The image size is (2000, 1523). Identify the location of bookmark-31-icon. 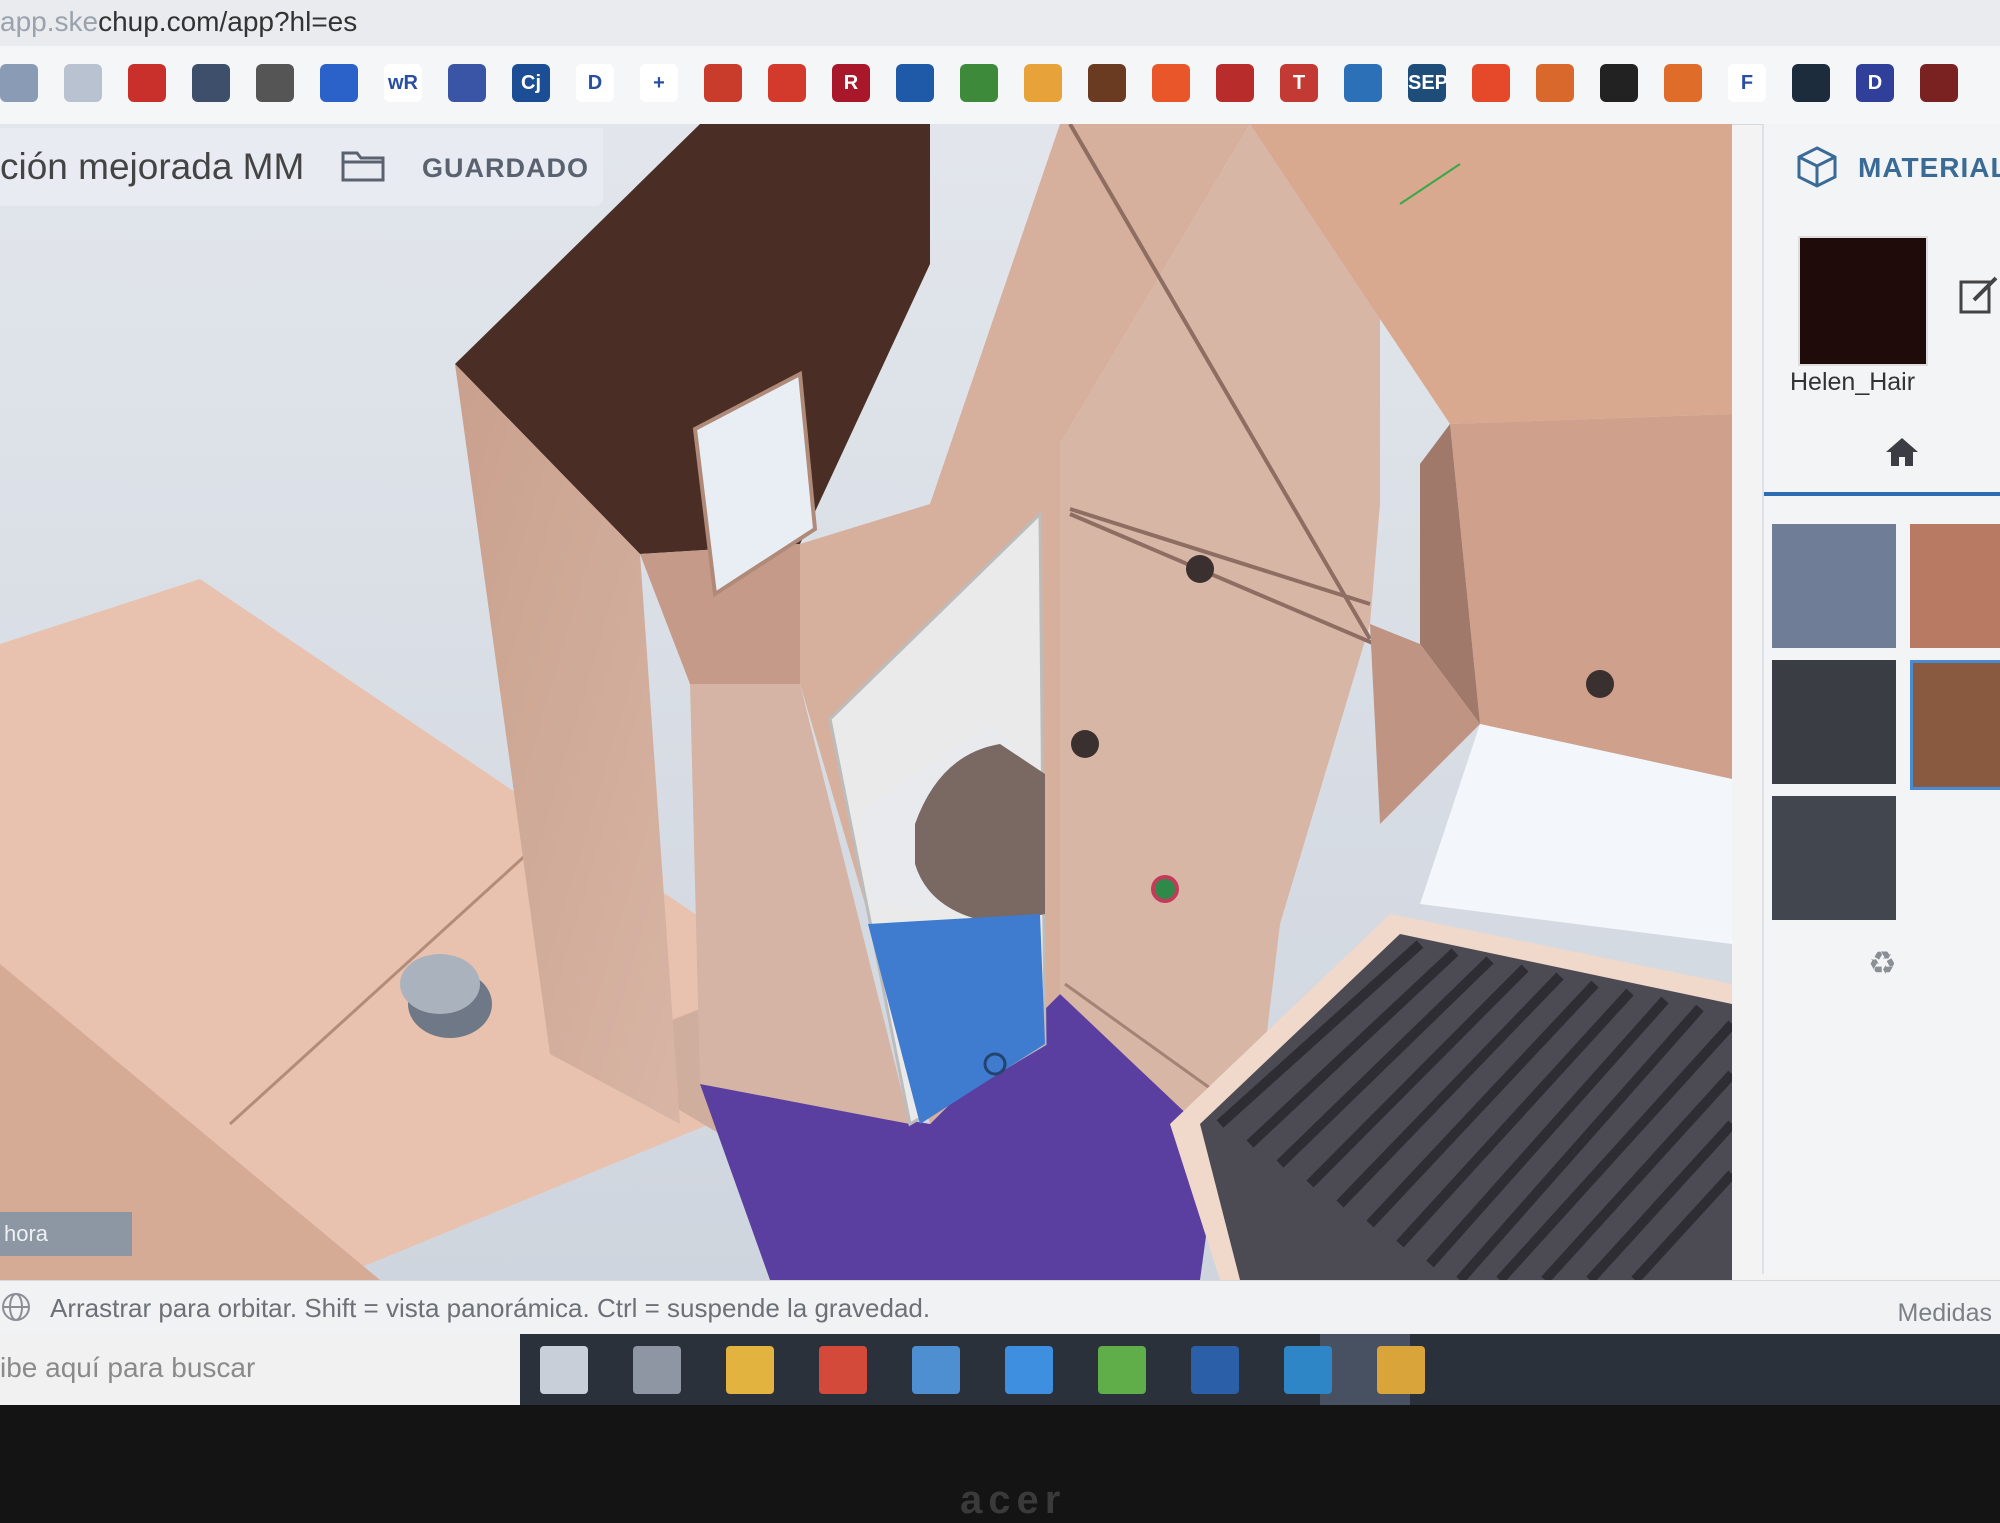
(1939, 83).